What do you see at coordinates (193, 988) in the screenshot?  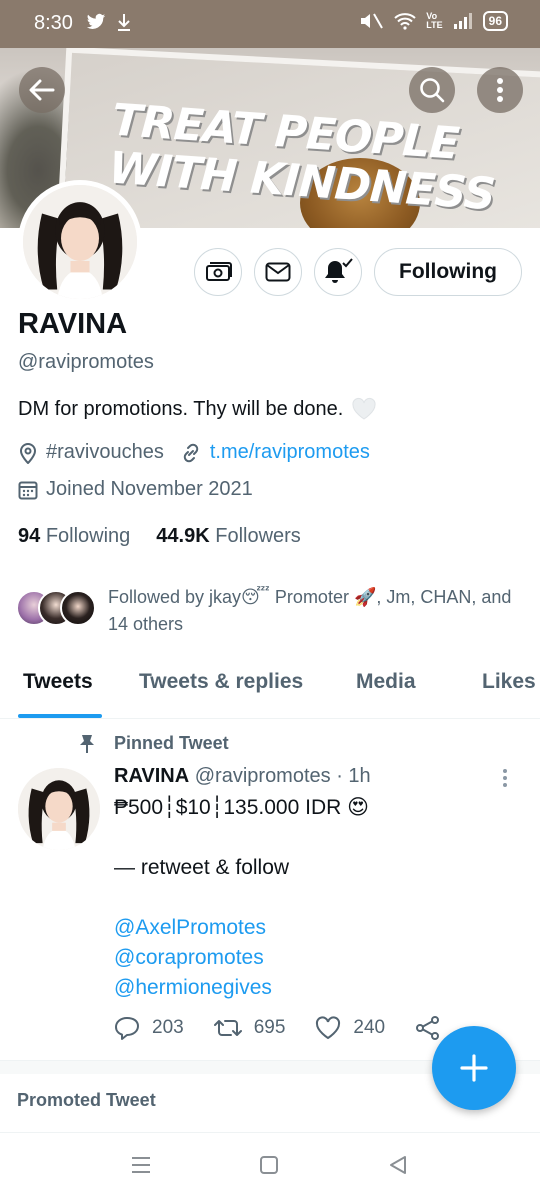 I see `tweet-mention-link: @hermionegives` at bounding box center [193, 988].